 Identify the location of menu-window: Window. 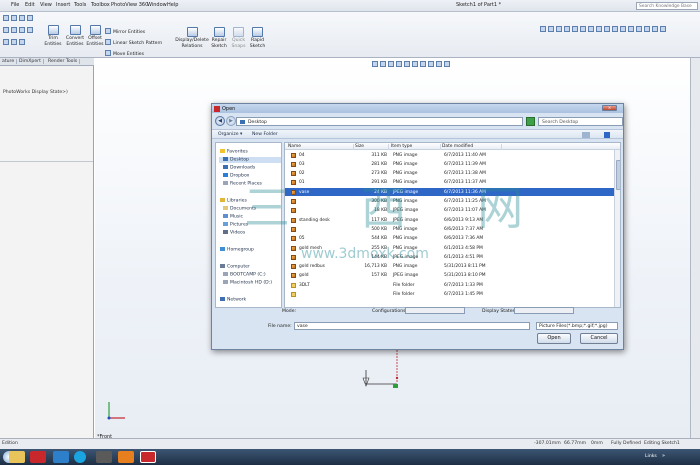
(157, 5).